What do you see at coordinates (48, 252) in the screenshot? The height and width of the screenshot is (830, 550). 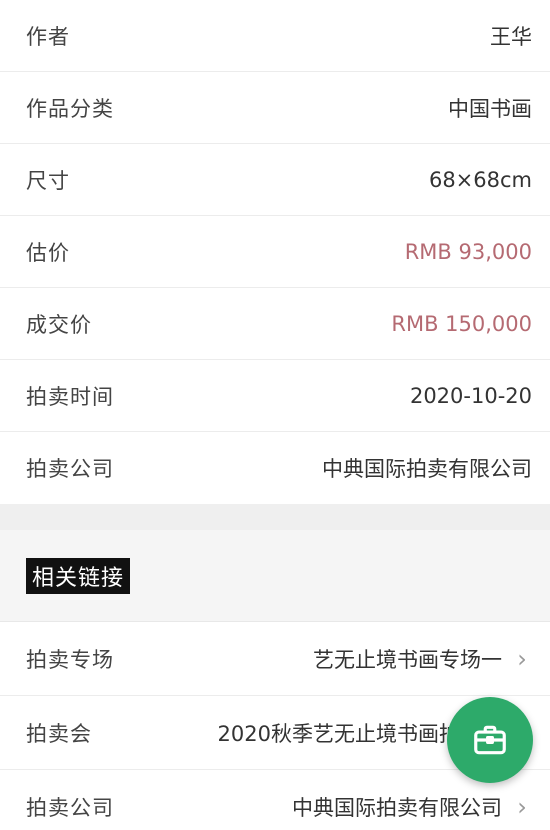 I see `detail-label: 估价` at bounding box center [48, 252].